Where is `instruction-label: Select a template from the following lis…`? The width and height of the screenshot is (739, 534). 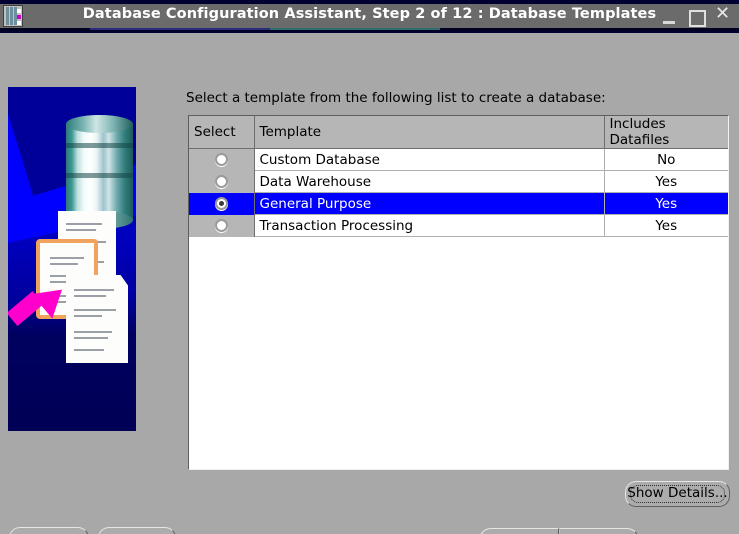
instruction-label: Select a template from the following lis… is located at coordinates (396, 98).